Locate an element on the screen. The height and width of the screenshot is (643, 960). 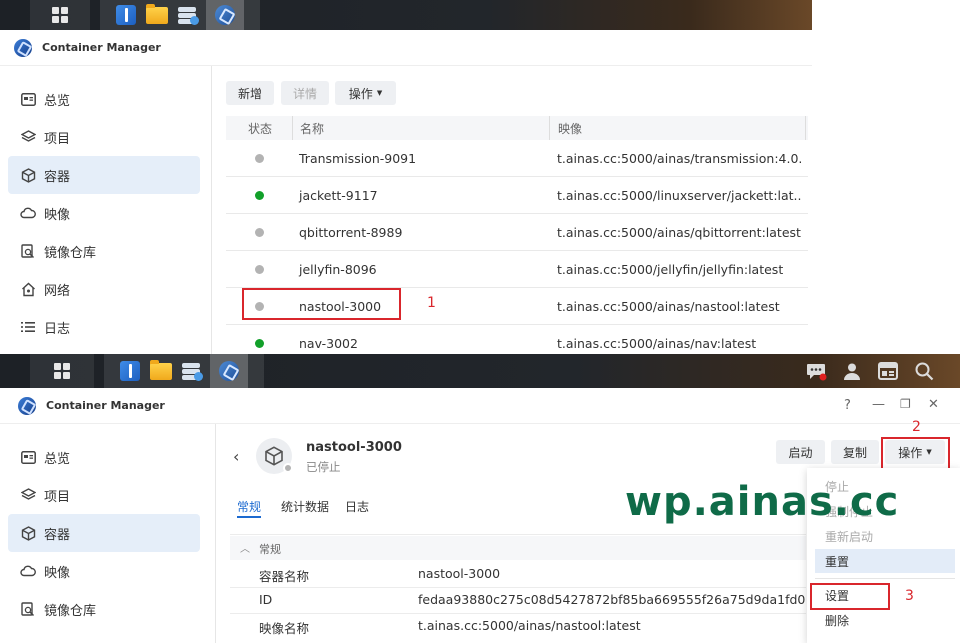
section-header: ︿ 常规 is located at coordinates (518, 548).